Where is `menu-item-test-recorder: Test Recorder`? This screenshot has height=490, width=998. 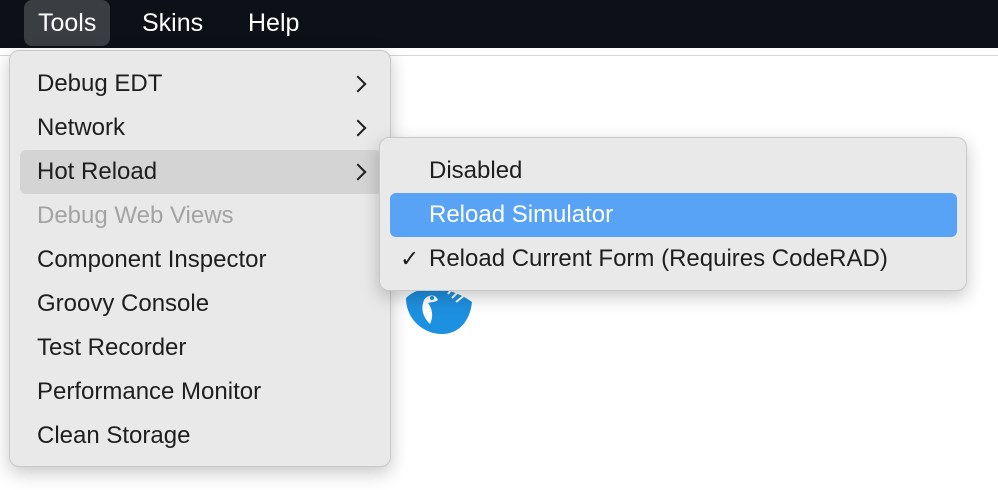
menu-item-test-recorder: Test Recorder is located at coordinates (201, 348).